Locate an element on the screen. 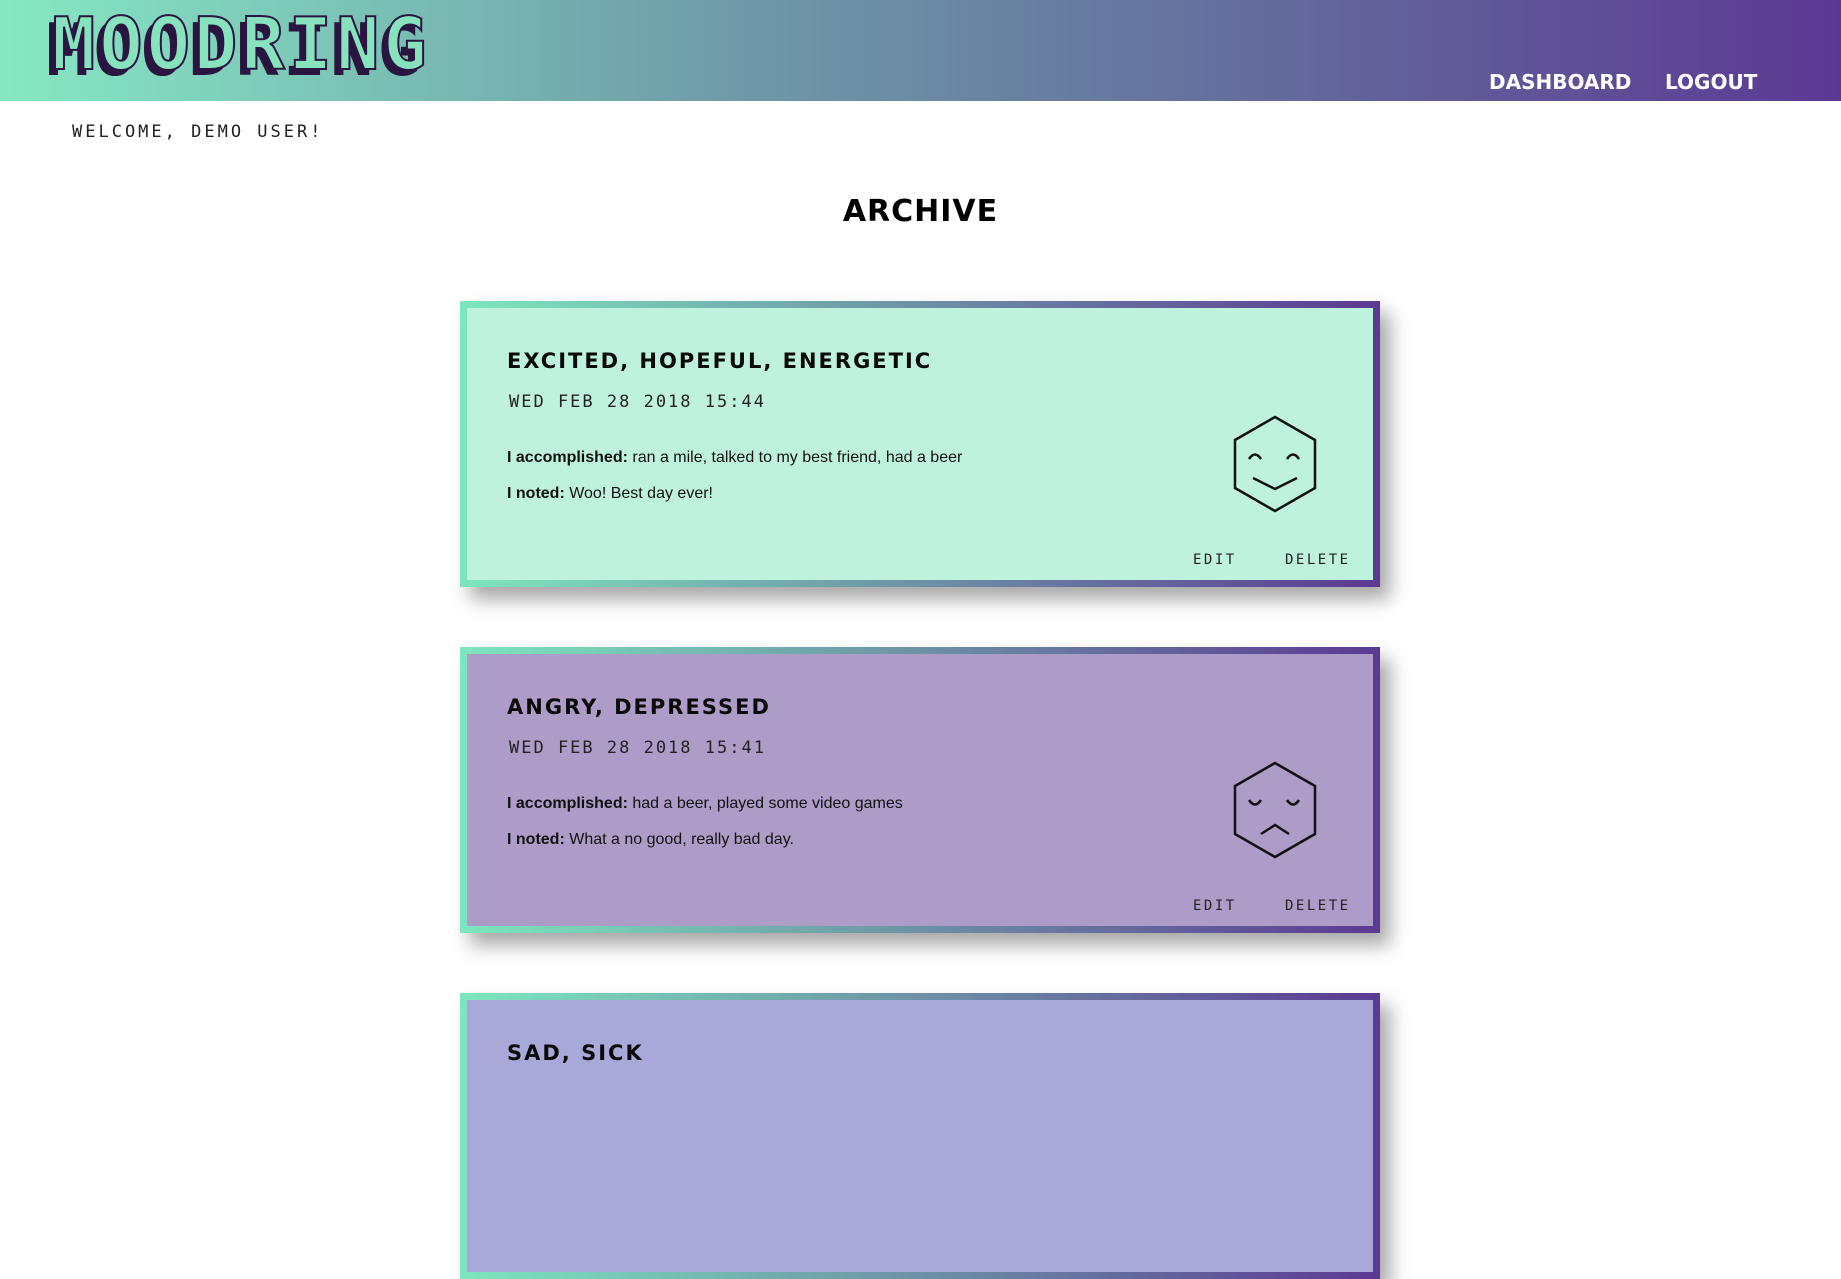  entry-moods: SAD, SICK is located at coordinates (575, 1053).